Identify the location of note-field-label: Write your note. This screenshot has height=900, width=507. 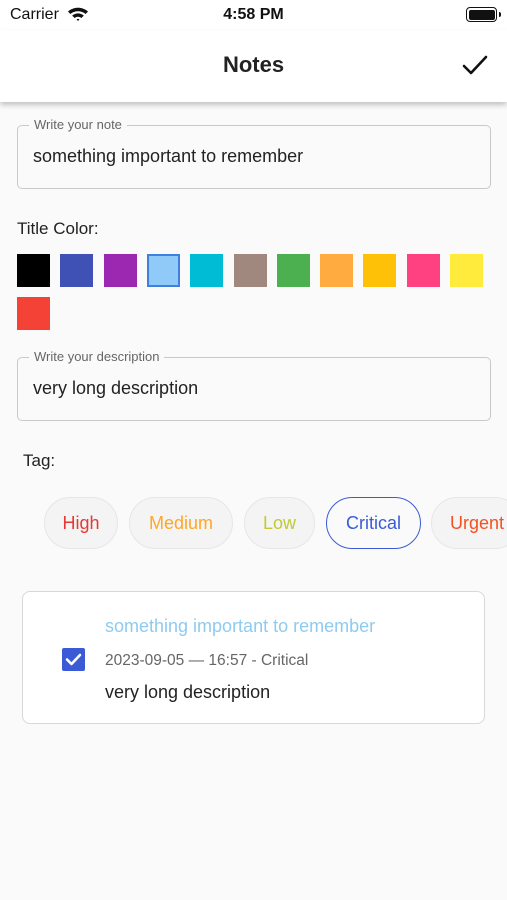
(78, 124).